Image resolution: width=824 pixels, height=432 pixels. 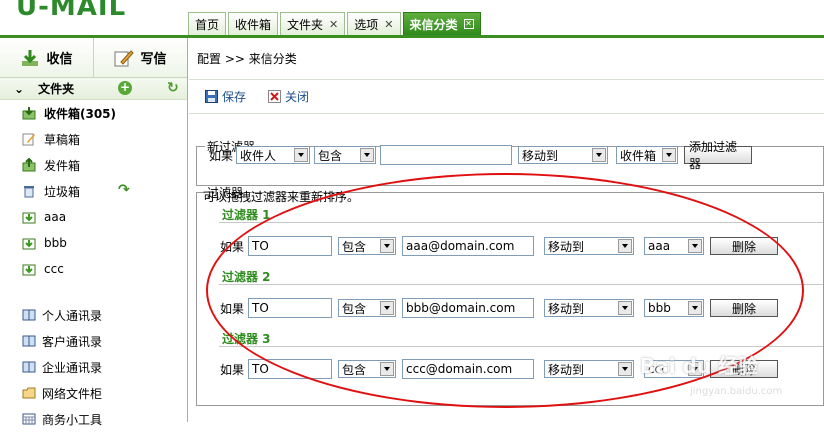 What do you see at coordinates (246, 214) in the screenshot?
I see `filter-1-title: 过滤器 1` at bounding box center [246, 214].